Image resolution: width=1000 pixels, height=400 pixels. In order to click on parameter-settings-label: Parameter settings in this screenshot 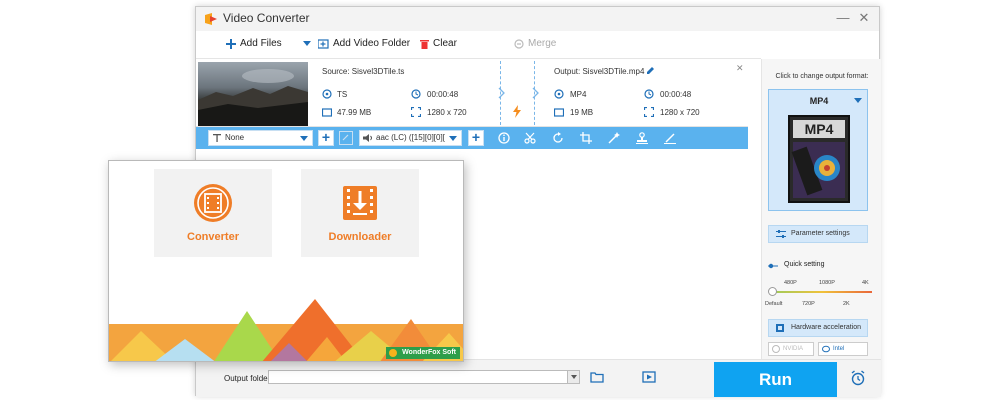, I will do `click(820, 233)`.